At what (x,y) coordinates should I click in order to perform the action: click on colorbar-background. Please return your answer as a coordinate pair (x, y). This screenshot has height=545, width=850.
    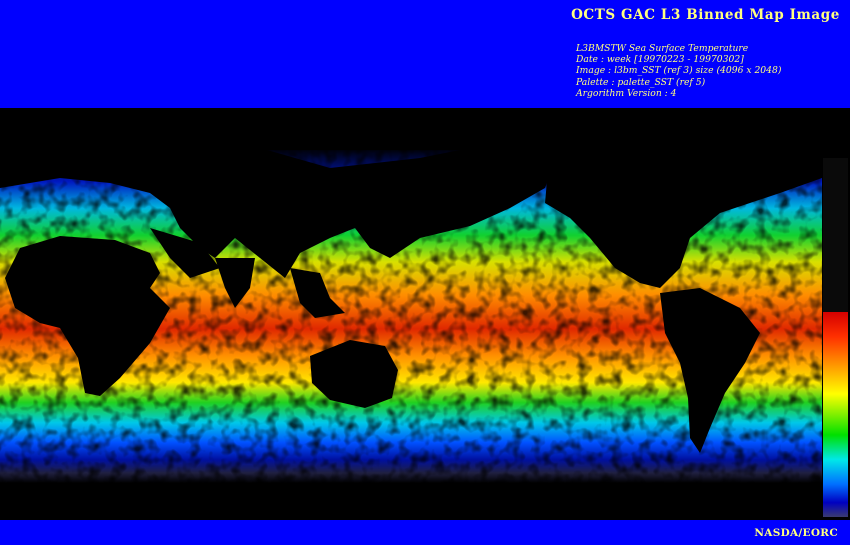
    Looking at the image, I should click on (835, 235).